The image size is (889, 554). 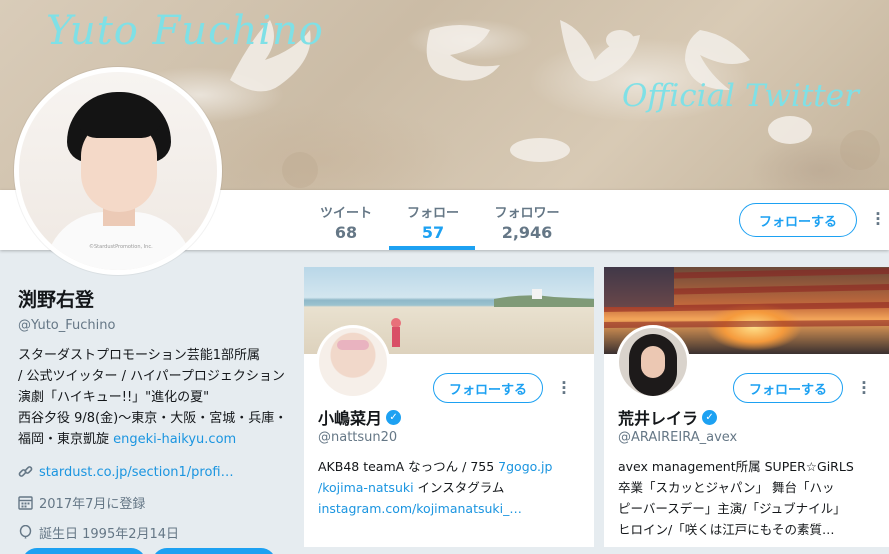 I want to click on card-bio-line-1: avex management所属 SUPER☆GiRLS, so click(x=736, y=466).